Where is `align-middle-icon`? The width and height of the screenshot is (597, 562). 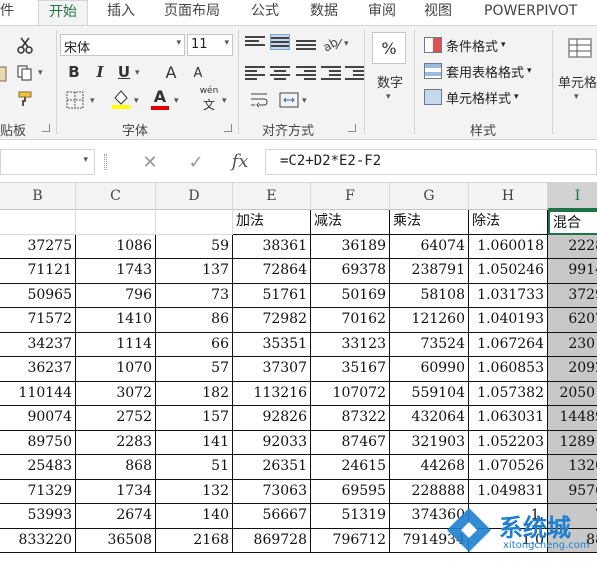
align-middle-icon is located at coordinates (280, 42).